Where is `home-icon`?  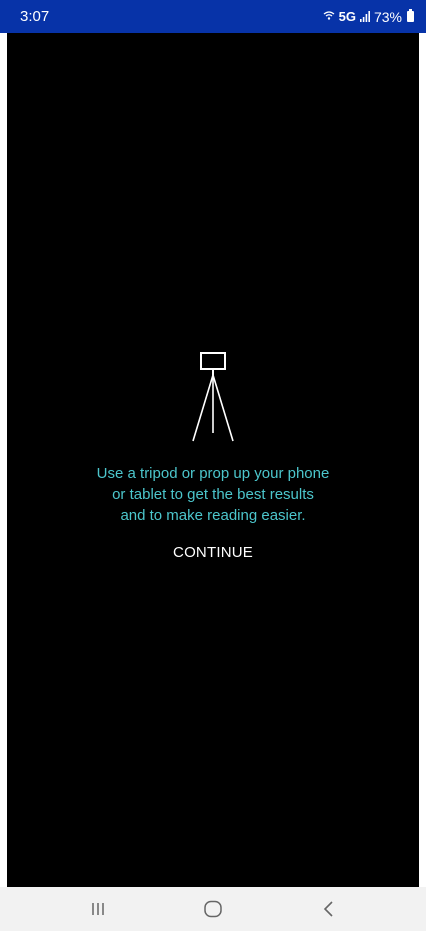
home-icon is located at coordinates (213, 909).